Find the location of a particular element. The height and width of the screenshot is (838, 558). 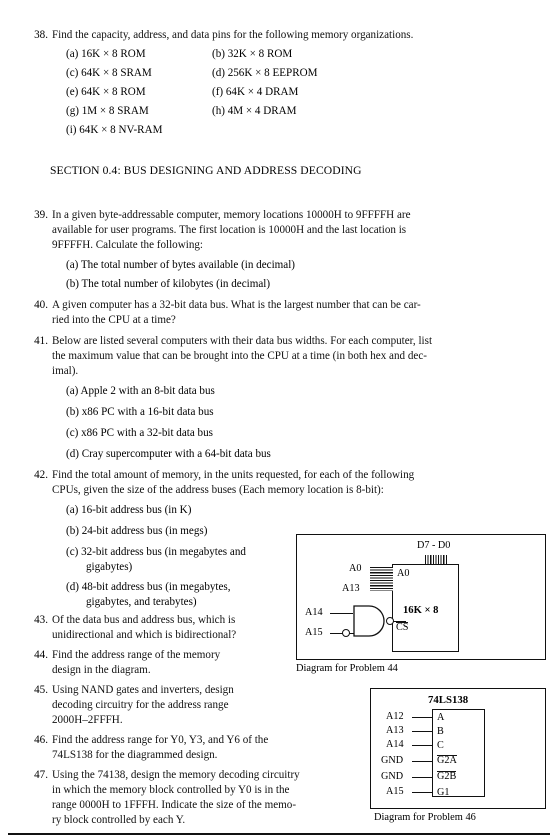

wire-a12 is located at coordinates (422, 718).